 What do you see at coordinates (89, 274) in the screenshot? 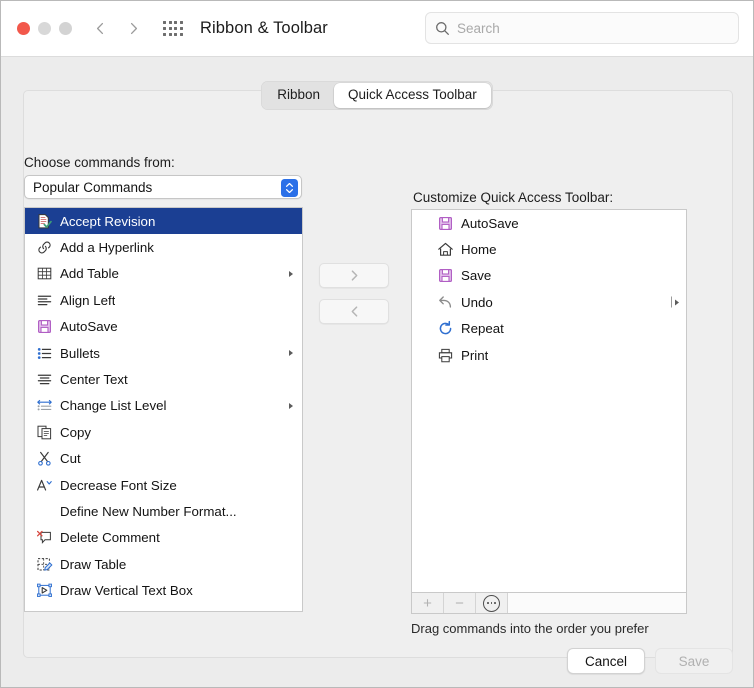
I see `list-item-label: Add Table` at bounding box center [89, 274].